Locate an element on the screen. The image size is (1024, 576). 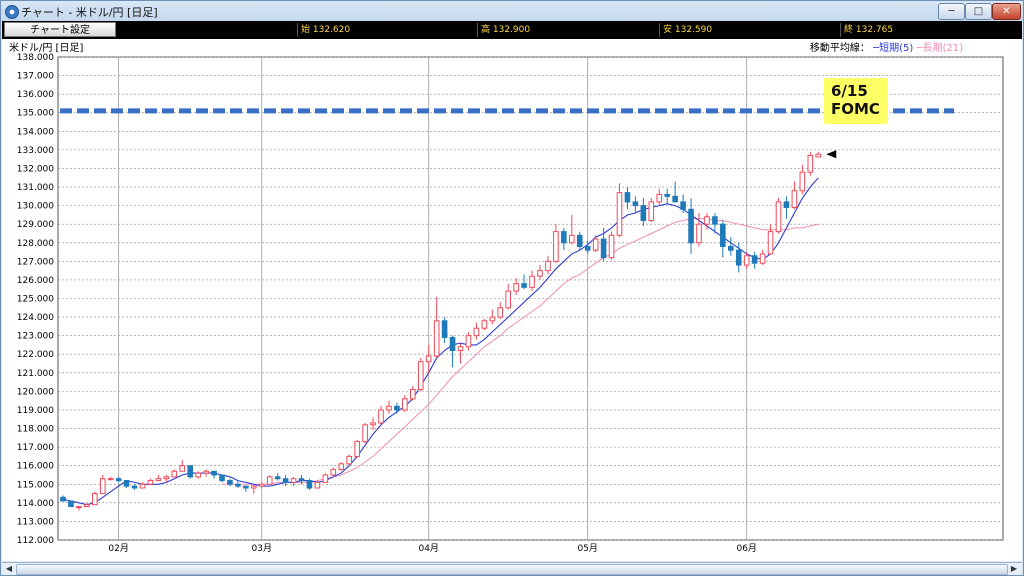
y-tick-label: 138.000 is located at coordinates (35, 58).